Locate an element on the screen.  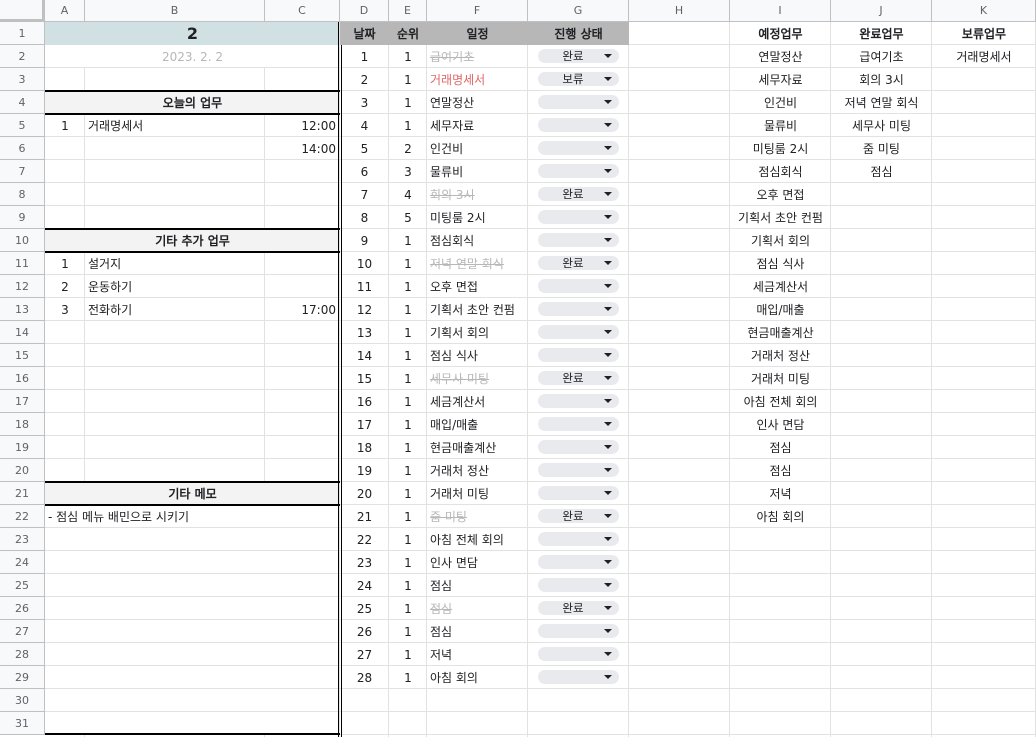
row-header-1: 1 is located at coordinates (22, 33).